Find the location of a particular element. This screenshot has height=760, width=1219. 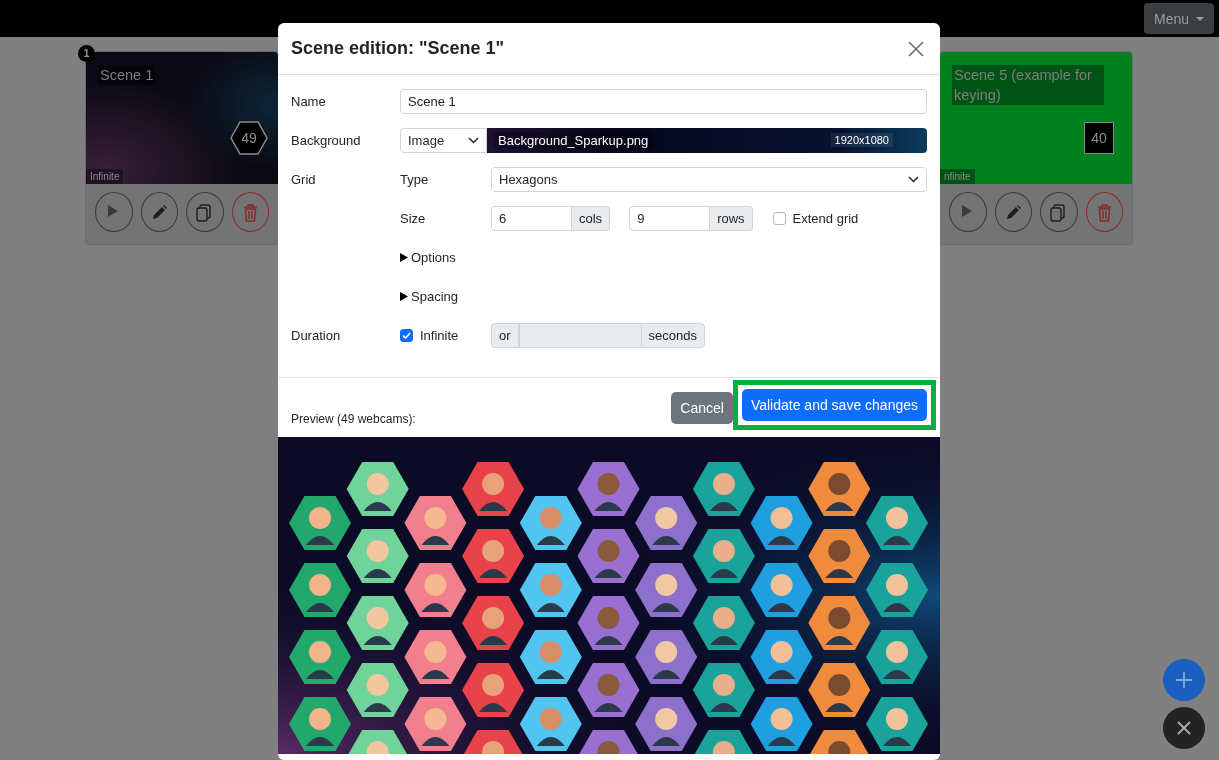

plus-icon is located at coordinates (1184, 680).